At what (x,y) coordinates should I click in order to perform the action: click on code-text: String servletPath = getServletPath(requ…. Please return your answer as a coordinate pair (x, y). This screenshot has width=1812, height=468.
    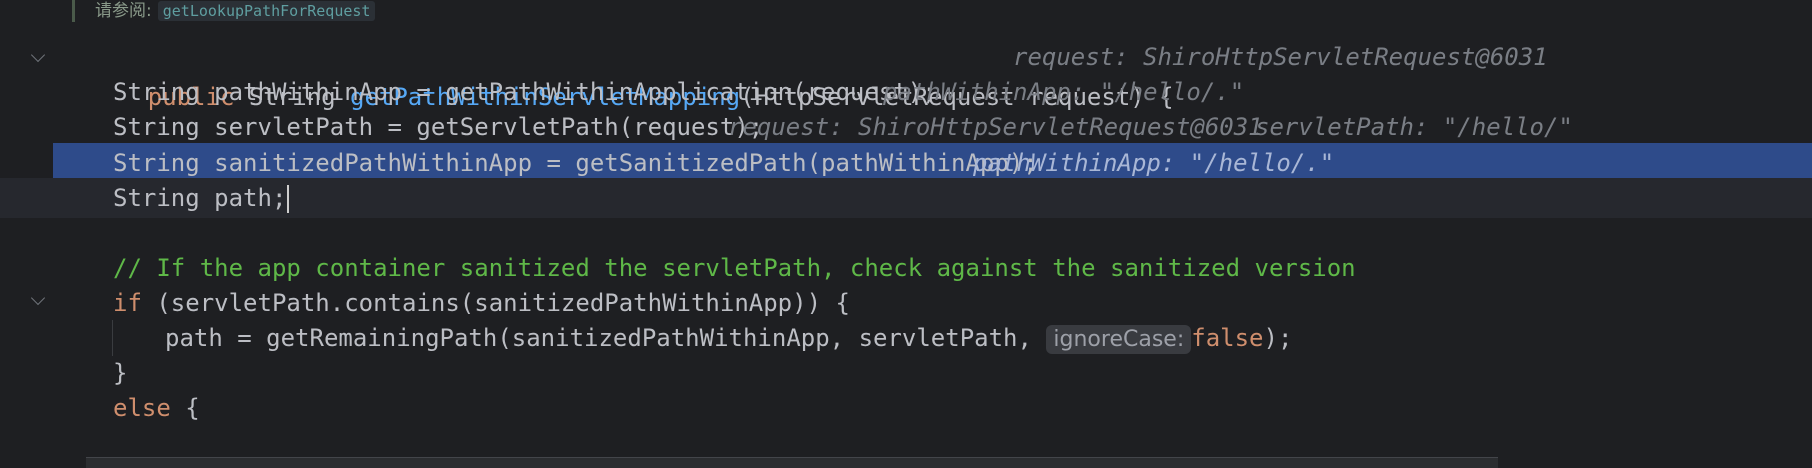
    Looking at the image, I should click on (438, 127).